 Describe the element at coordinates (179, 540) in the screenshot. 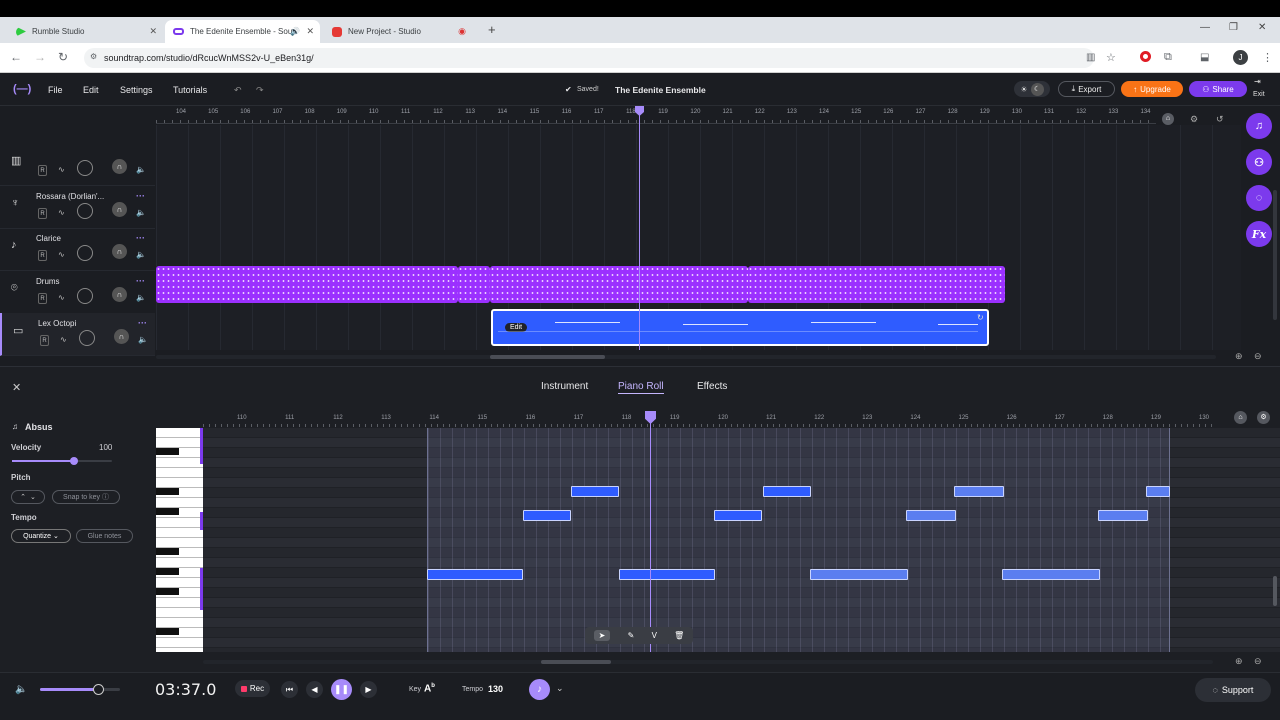

I see `piano-keyboard` at that location.